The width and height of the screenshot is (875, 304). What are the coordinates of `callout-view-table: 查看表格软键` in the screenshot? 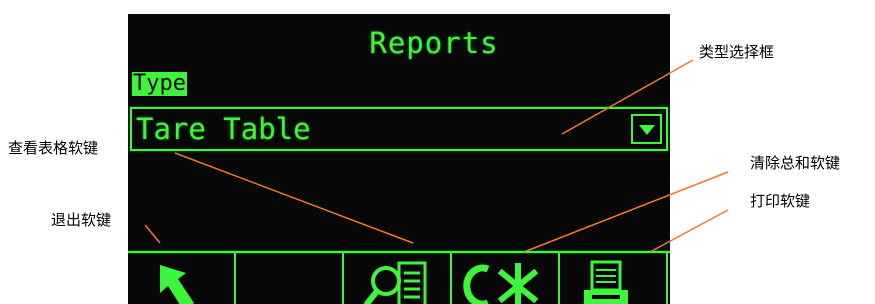 It's located at (53, 148).